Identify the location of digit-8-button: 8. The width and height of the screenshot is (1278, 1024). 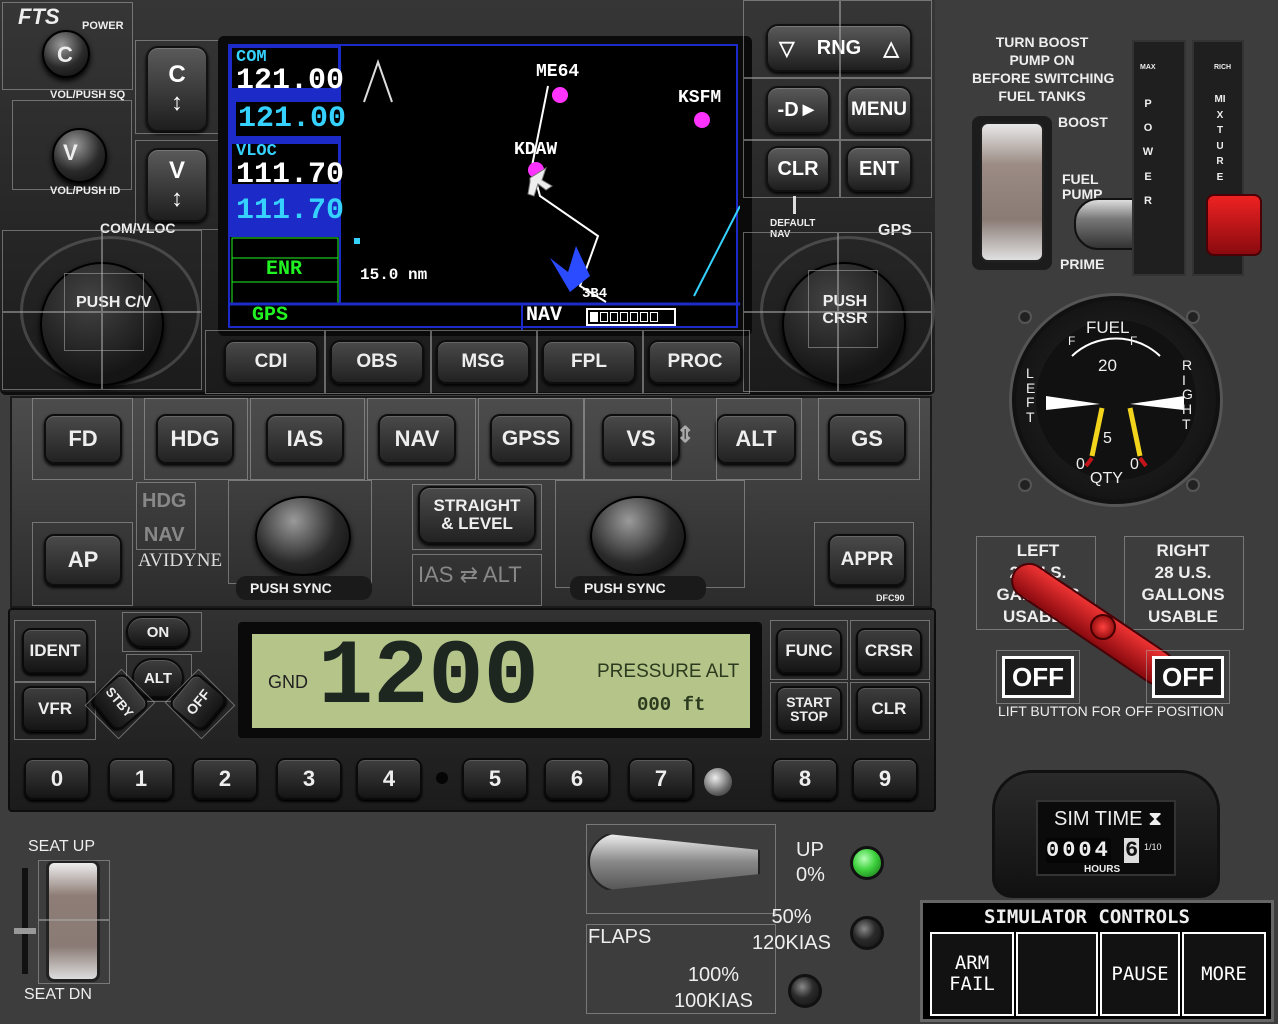
(805, 779).